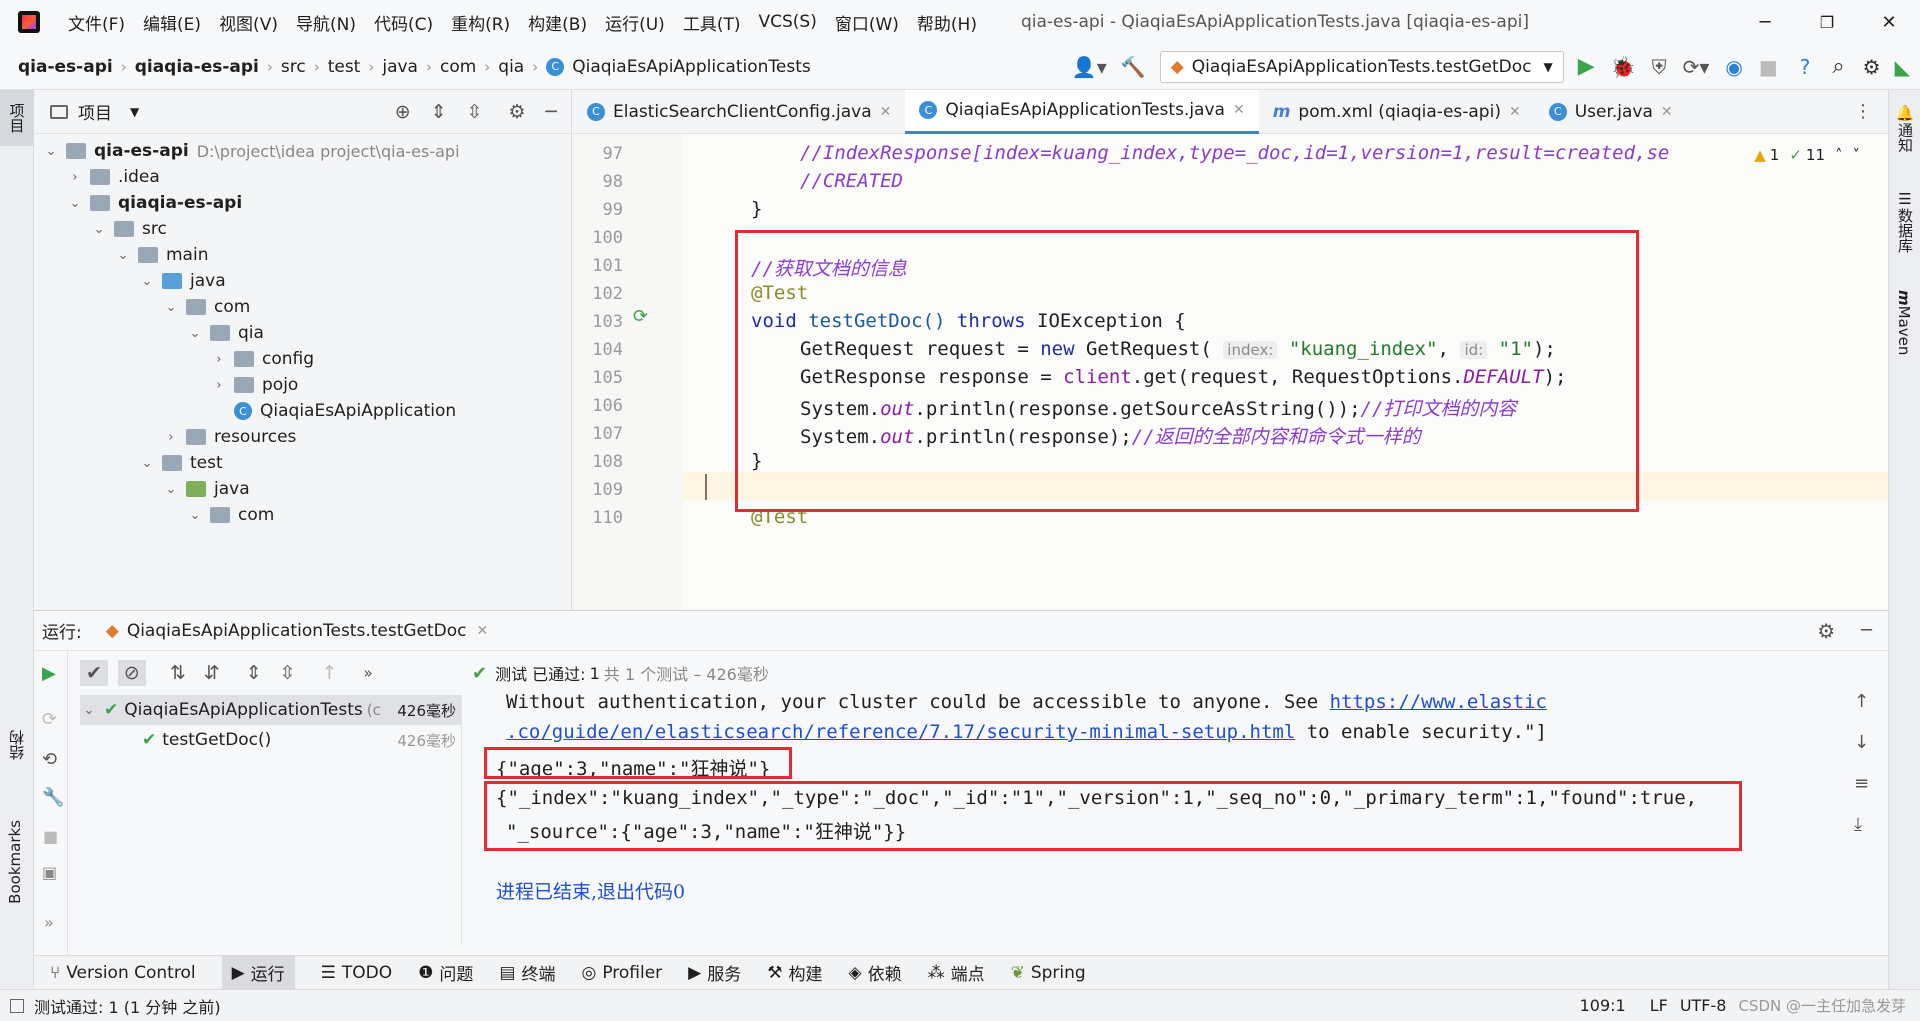 This screenshot has width=1920, height=1021. What do you see at coordinates (1603, 1005) in the screenshot?
I see `caret-position: 109:1` at bounding box center [1603, 1005].